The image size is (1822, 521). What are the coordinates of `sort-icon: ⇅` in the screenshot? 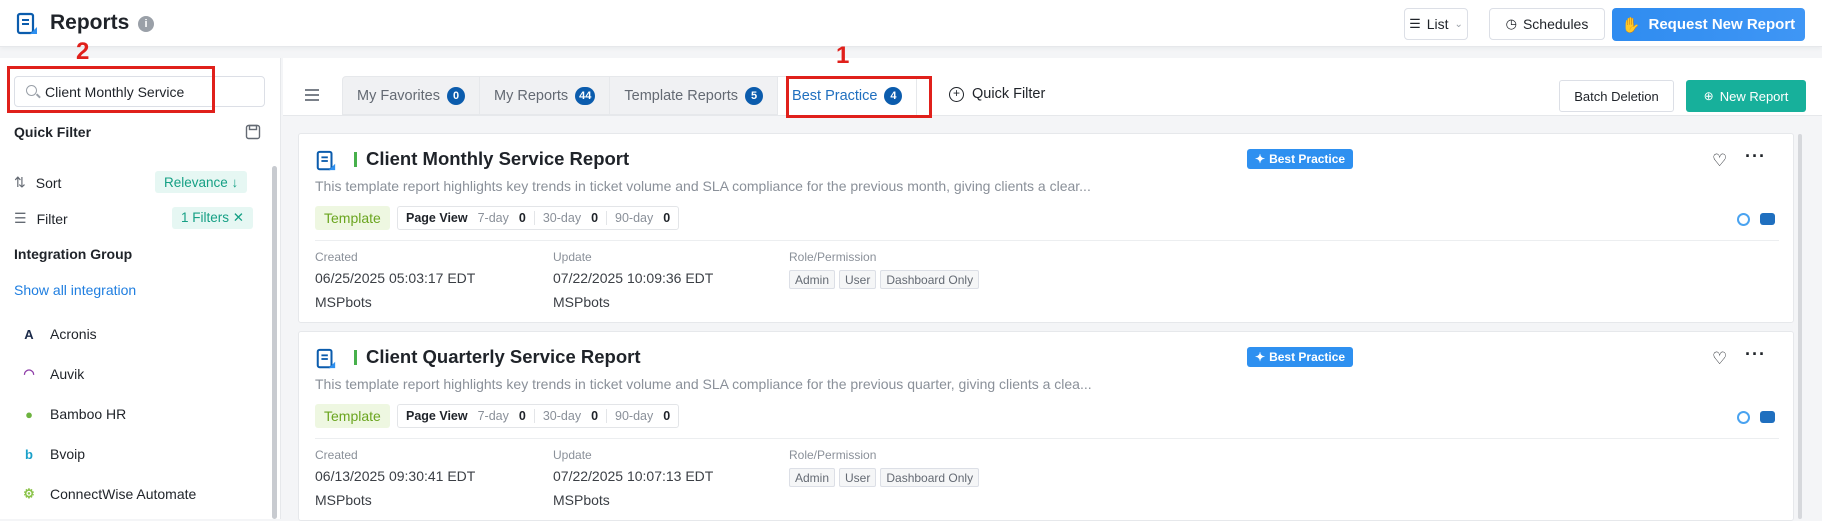 It's located at (20, 182).